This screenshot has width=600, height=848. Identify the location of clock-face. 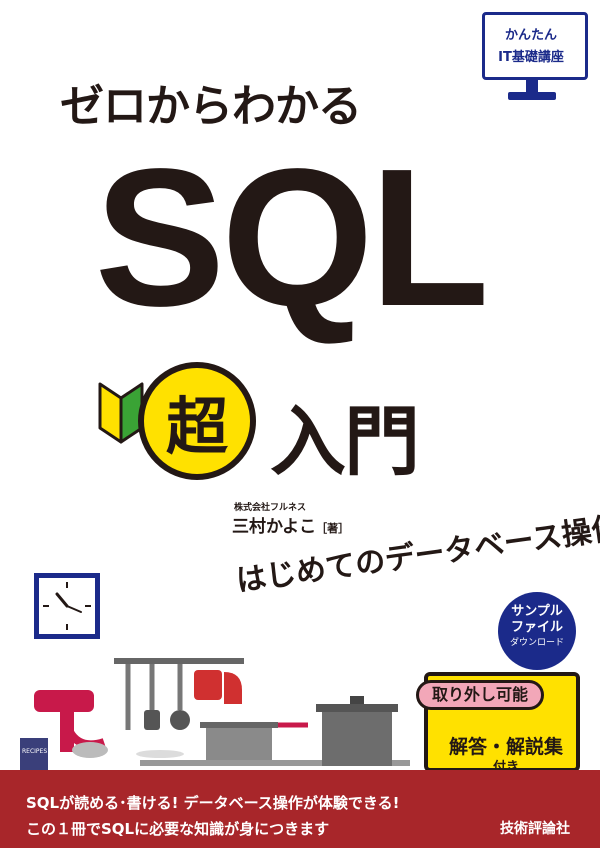
(67, 606).